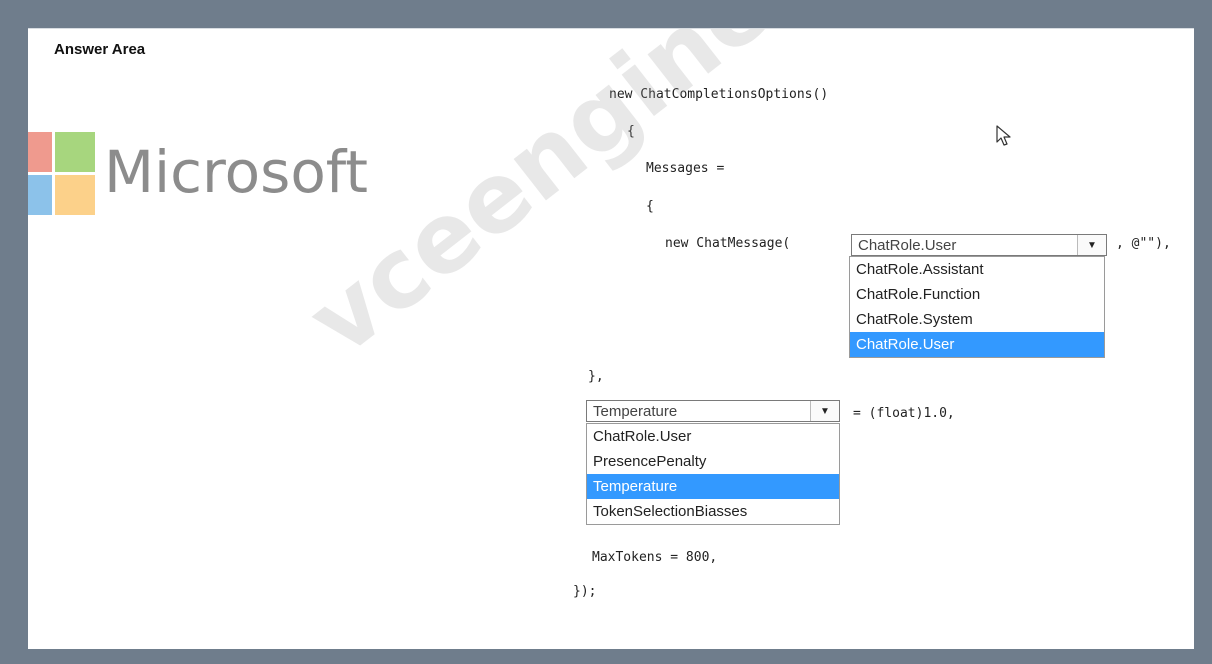 The image size is (1212, 664). Describe the element at coordinates (100, 49) in the screenshot. I see `answer-area-title: Answer Area` at that location.